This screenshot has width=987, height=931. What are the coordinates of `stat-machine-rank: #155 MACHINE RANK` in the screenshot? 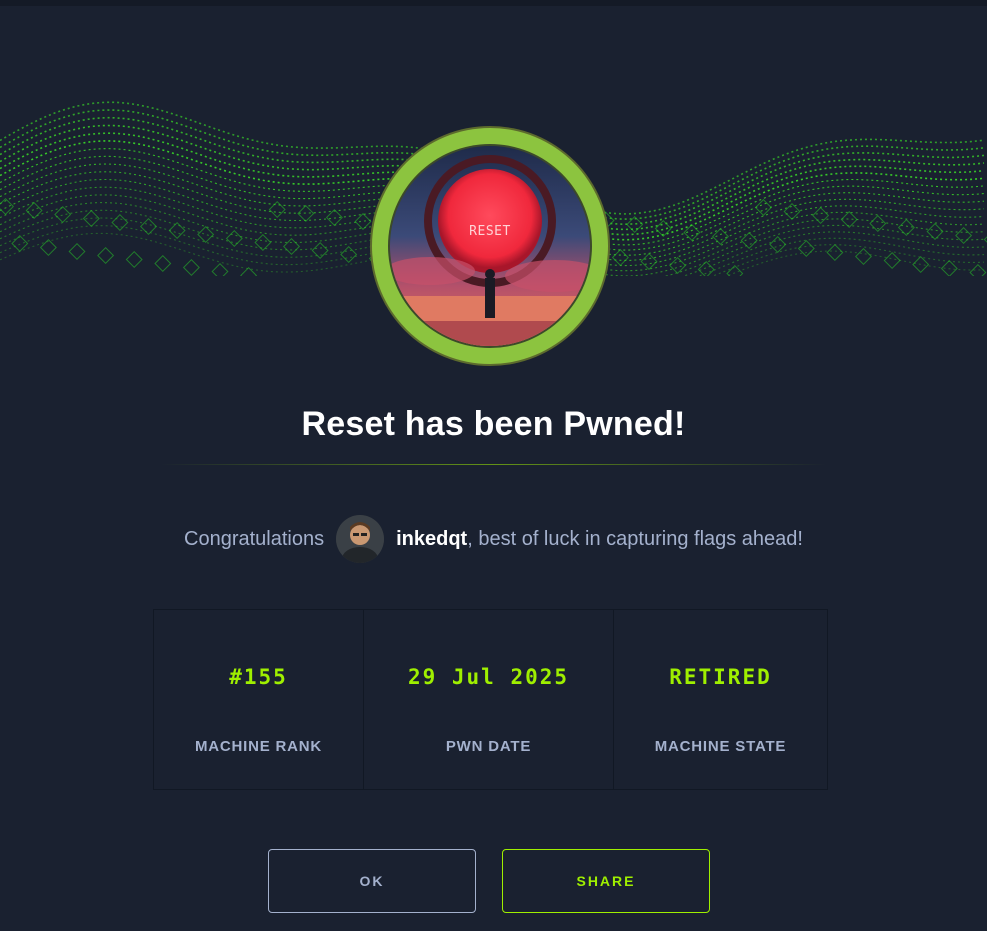 It's located at (259, 699).